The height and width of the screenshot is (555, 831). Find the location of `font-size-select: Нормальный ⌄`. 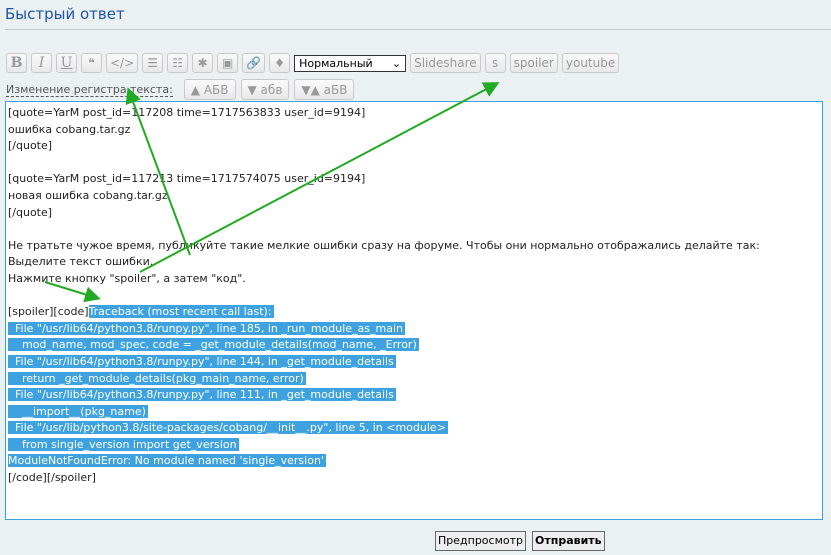

font-size-select: Нормальный ⌄ is located at coordinates (350, 63).